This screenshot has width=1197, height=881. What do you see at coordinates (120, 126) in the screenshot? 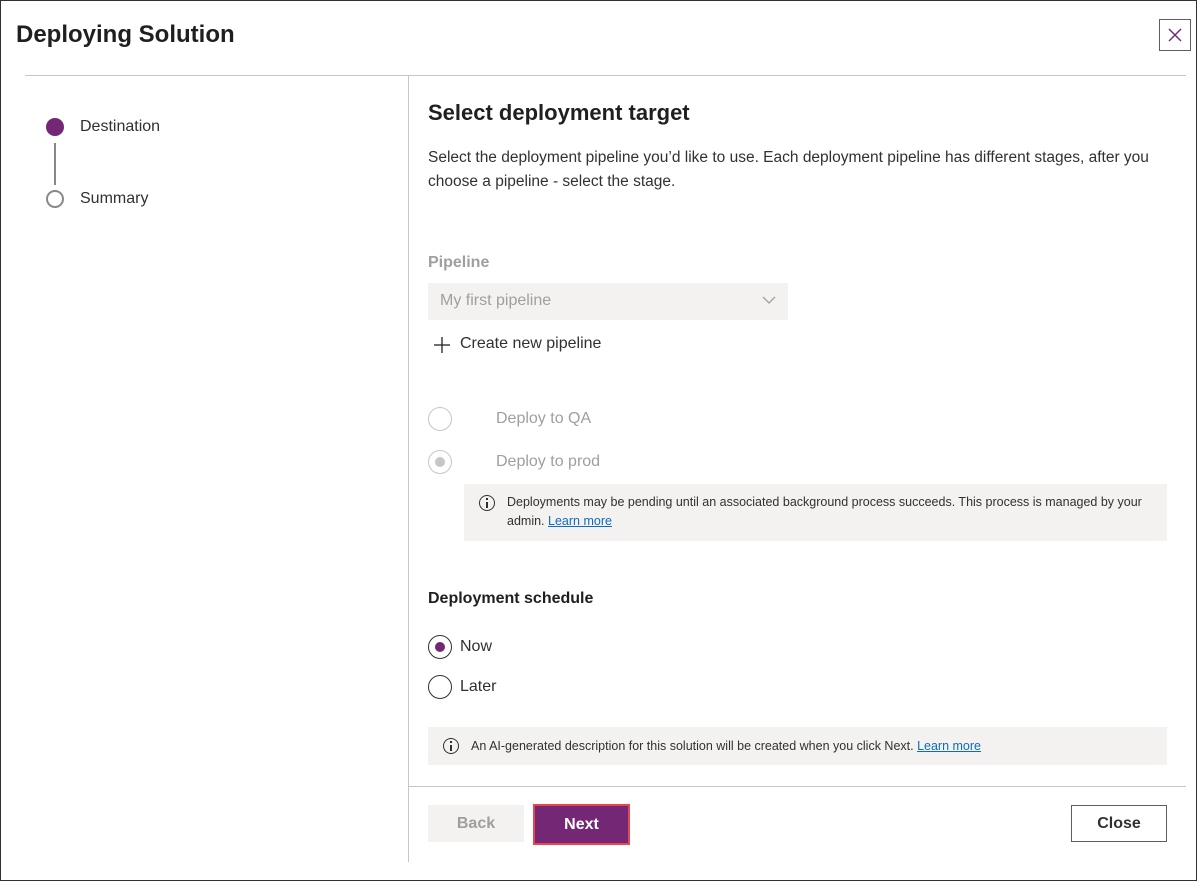
I see `step-destination-label: Destination` at bounding box center [120, 126].